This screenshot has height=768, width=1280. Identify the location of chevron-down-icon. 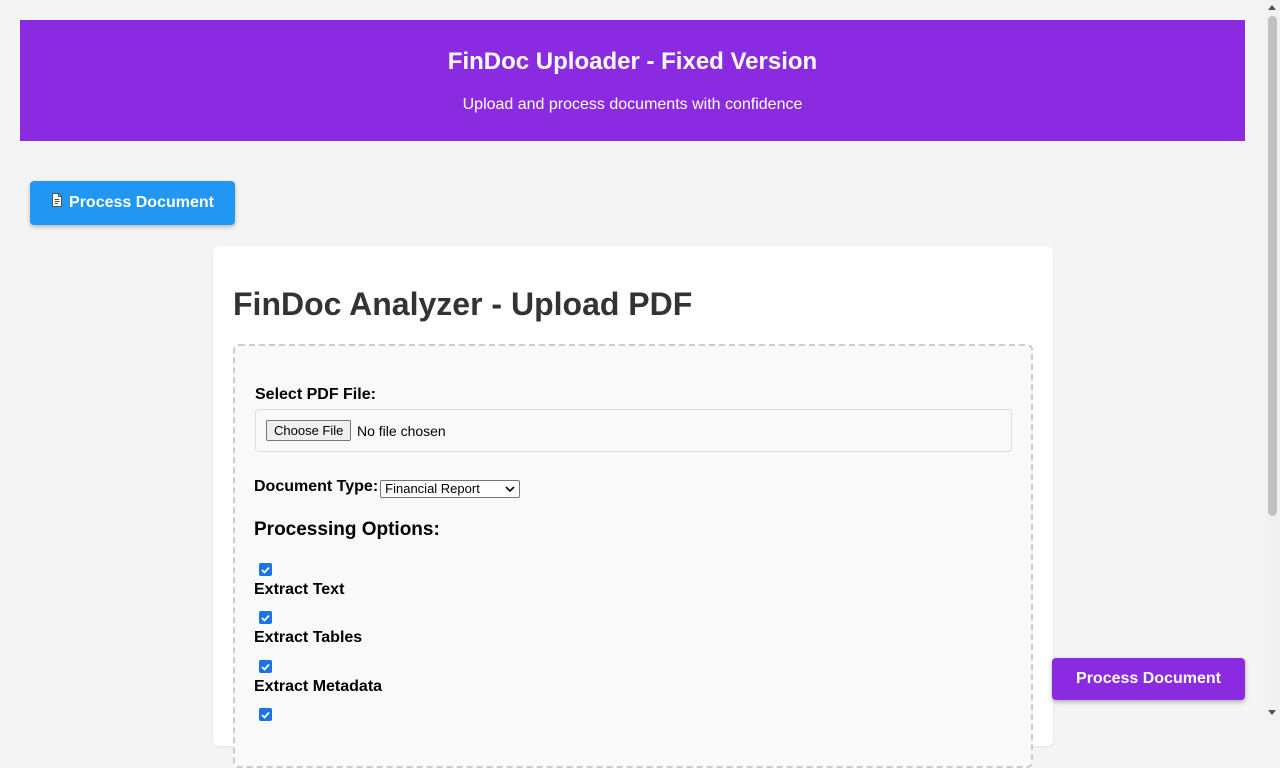
(510, 489).